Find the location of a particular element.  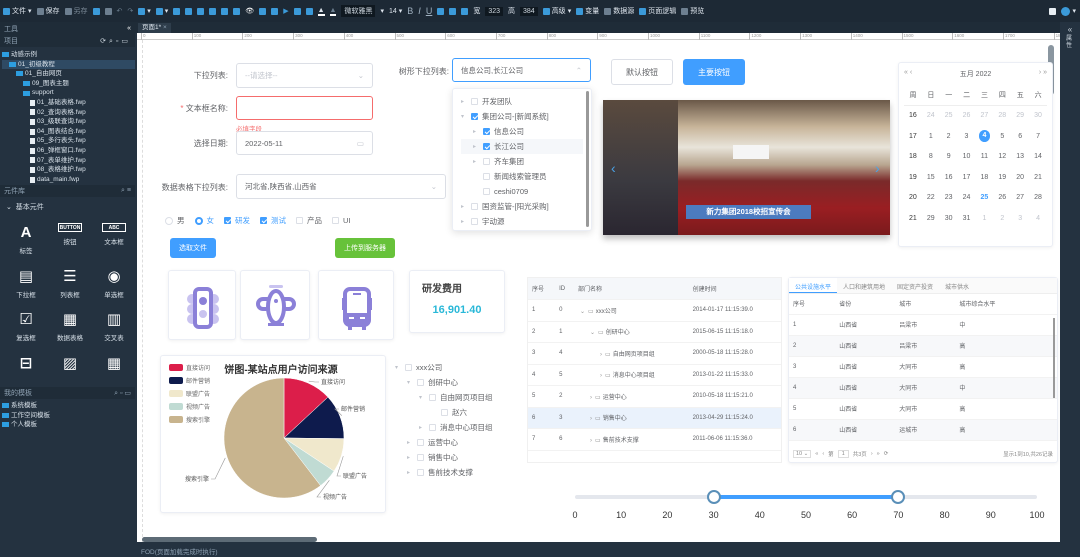

align-right-button is located at coordinates (465, 11).